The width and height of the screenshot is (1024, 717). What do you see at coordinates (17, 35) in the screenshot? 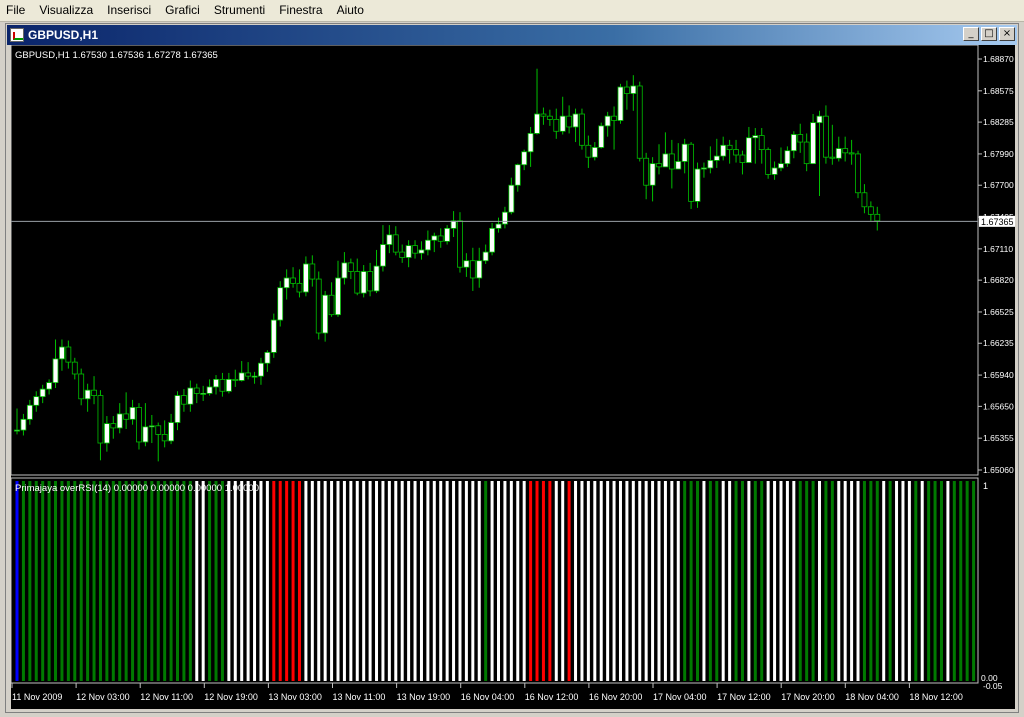
I see `chart-window-icon` at bounding box center [17, 35].